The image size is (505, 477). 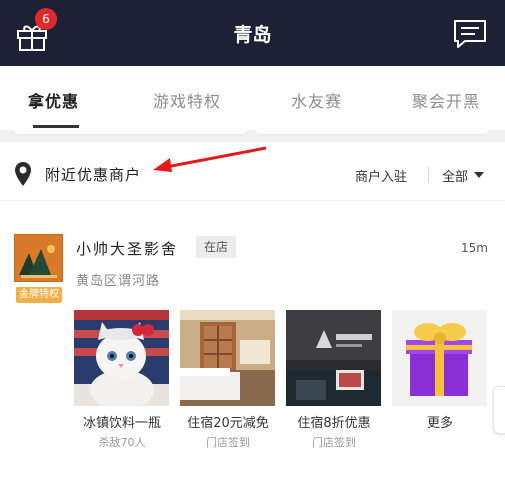 What do you see at coordinates (53, 100) in the screenshot?
I see `tab-discounts: 拿优惠` at bounding box center [53, 100].